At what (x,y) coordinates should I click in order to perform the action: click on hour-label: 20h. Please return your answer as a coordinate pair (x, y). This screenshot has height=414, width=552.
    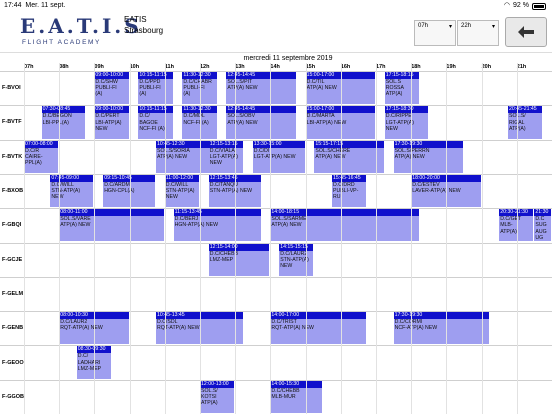
    Looking at the image, I should click on (486, 67).